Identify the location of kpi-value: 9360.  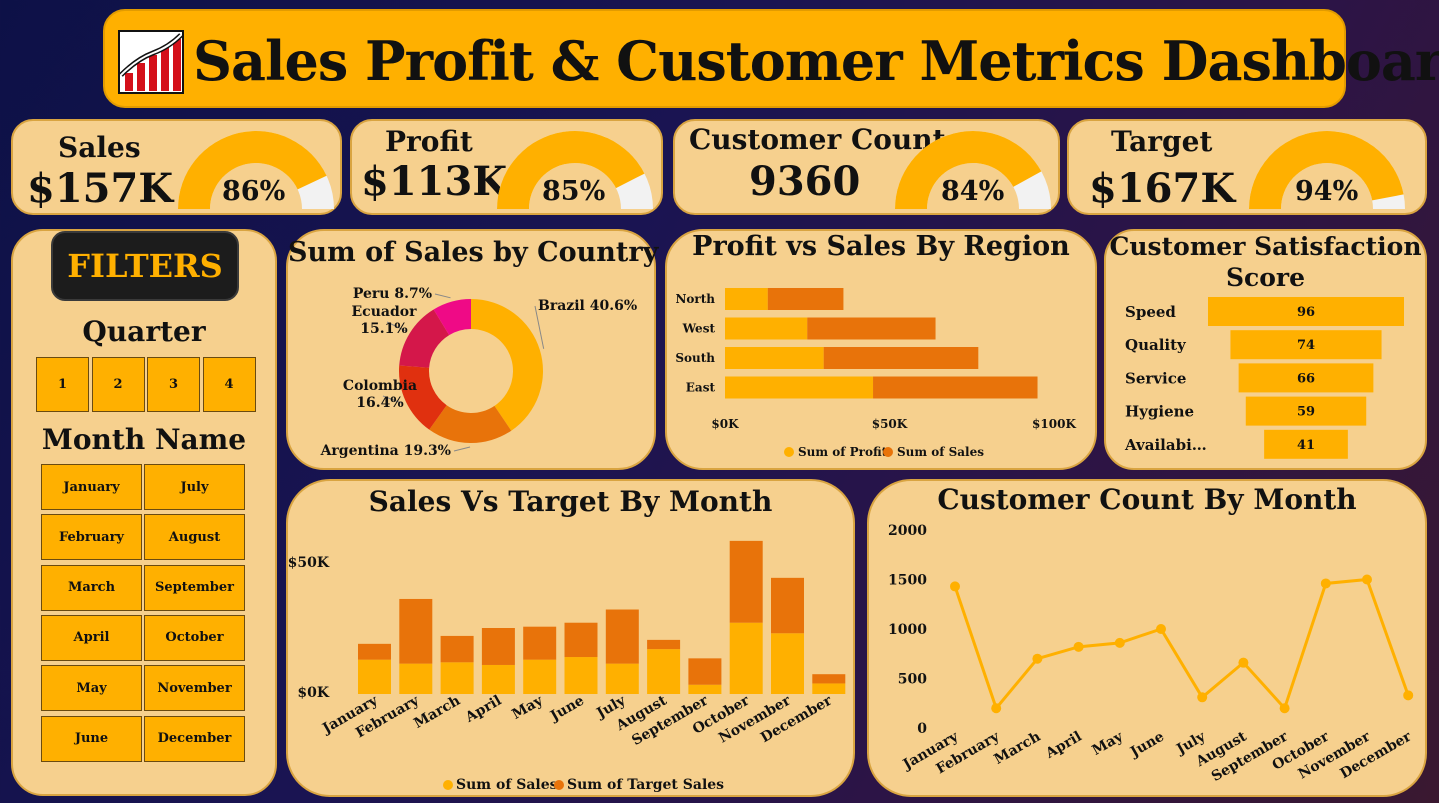
(805, 181).